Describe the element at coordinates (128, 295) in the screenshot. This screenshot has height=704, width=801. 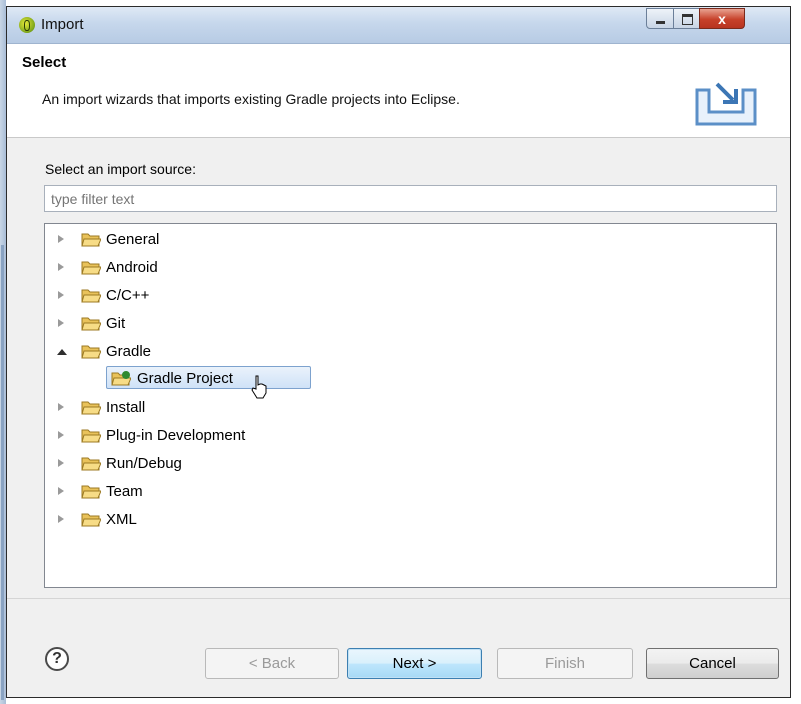
I see `tree-item-label: C/C++` at that location.